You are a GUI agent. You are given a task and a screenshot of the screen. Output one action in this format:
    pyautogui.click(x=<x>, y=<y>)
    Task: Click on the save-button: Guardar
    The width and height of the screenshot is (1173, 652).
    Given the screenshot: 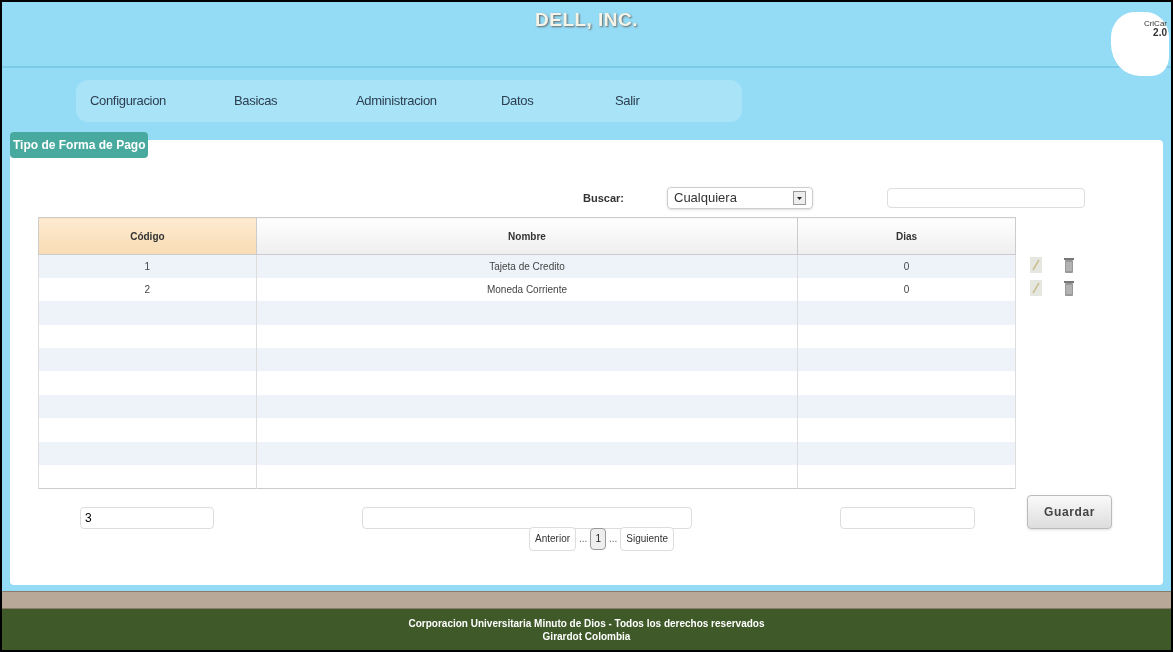 What is the action you would take?
    pyautogui.click(x=1069, y=511)
    